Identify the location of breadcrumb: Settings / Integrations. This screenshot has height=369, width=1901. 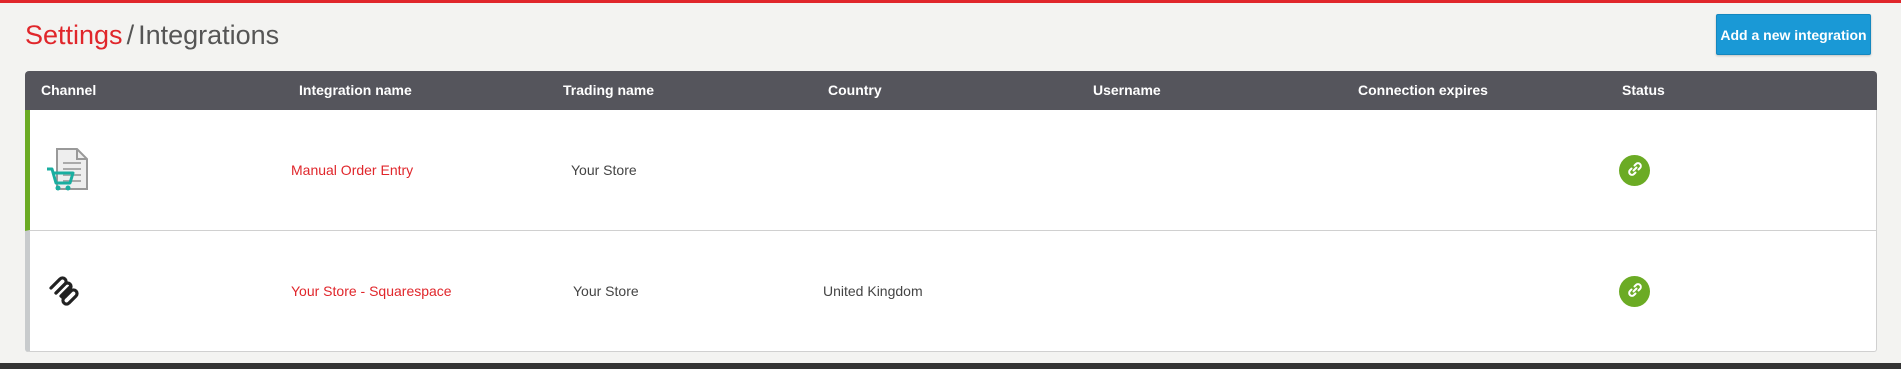
(152, 35).